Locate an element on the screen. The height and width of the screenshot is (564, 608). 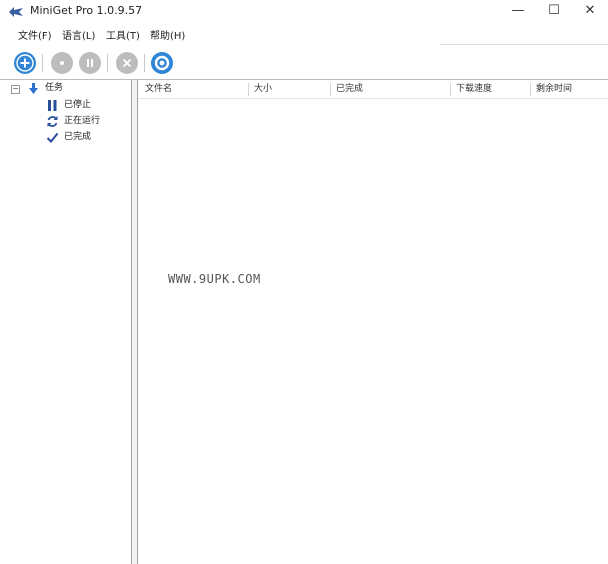
menu-help: 帮助(H) is located at coordinates (167, 34).